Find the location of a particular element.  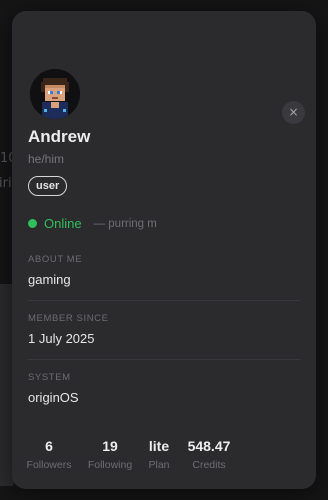

stat-value: 548.47 is located at coordinates (209, 446).